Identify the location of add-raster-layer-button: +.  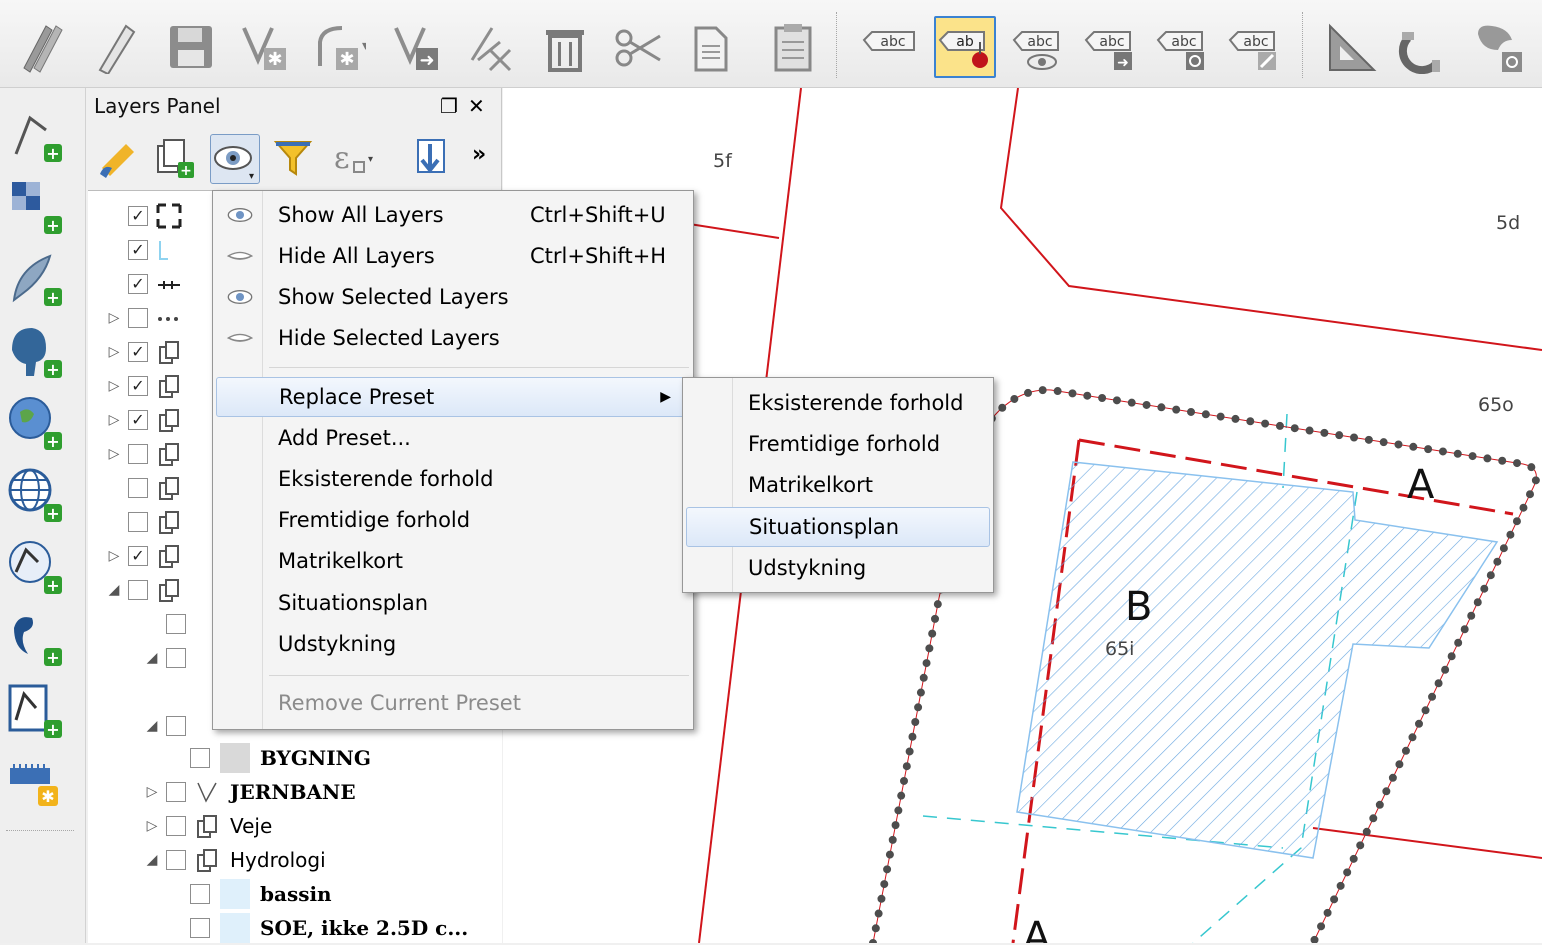
(41, 207).